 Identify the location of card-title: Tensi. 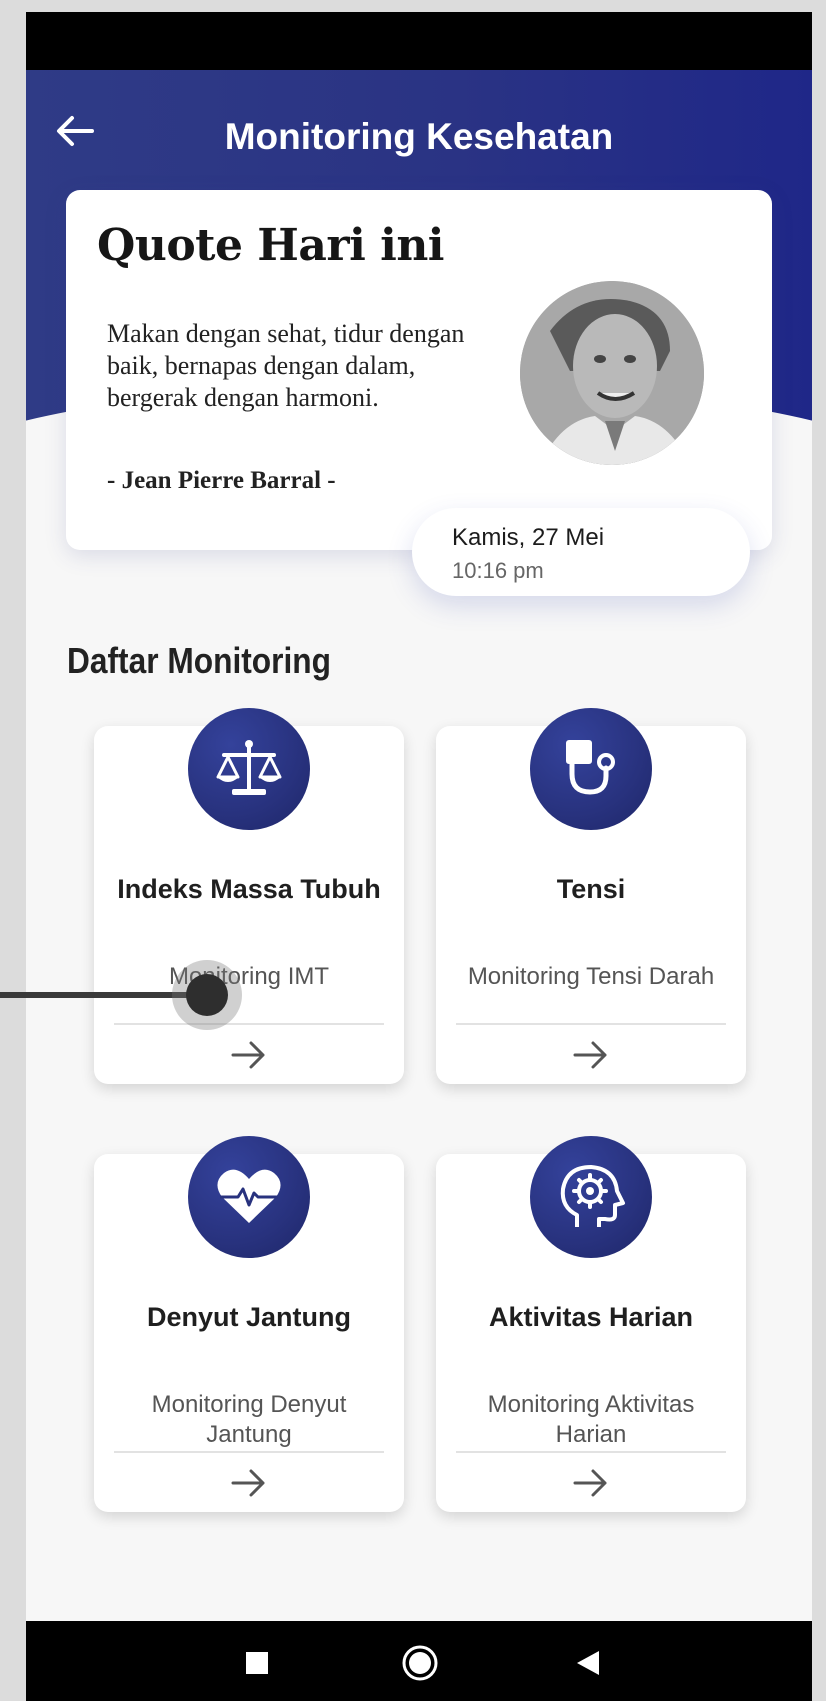
(591, 889).